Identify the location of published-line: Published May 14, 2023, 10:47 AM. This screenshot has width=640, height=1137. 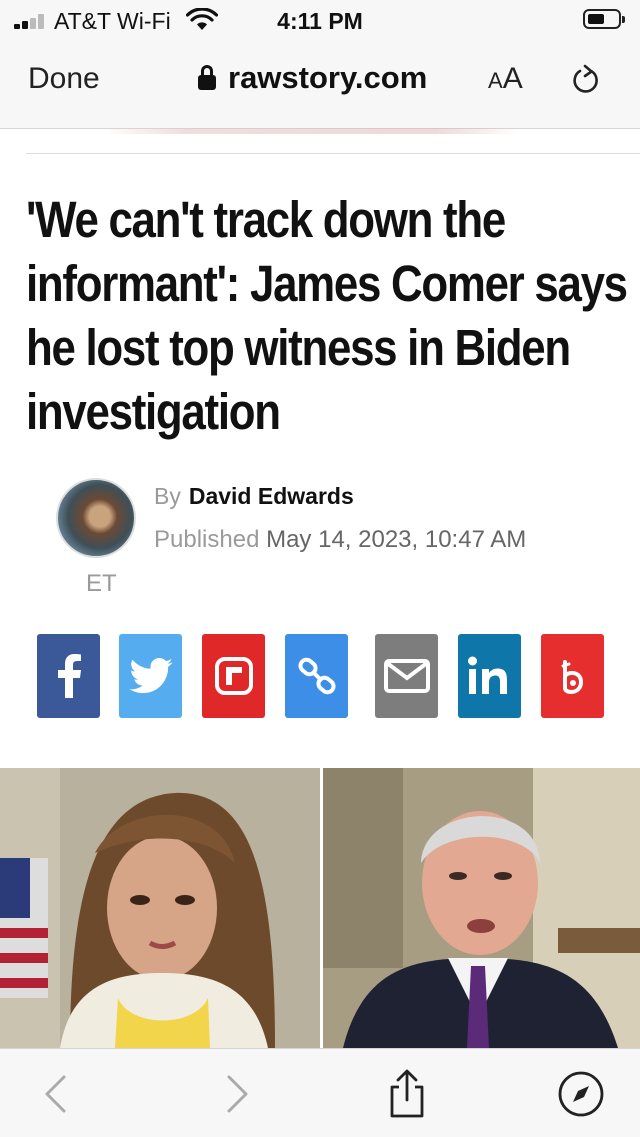
(340, 540).